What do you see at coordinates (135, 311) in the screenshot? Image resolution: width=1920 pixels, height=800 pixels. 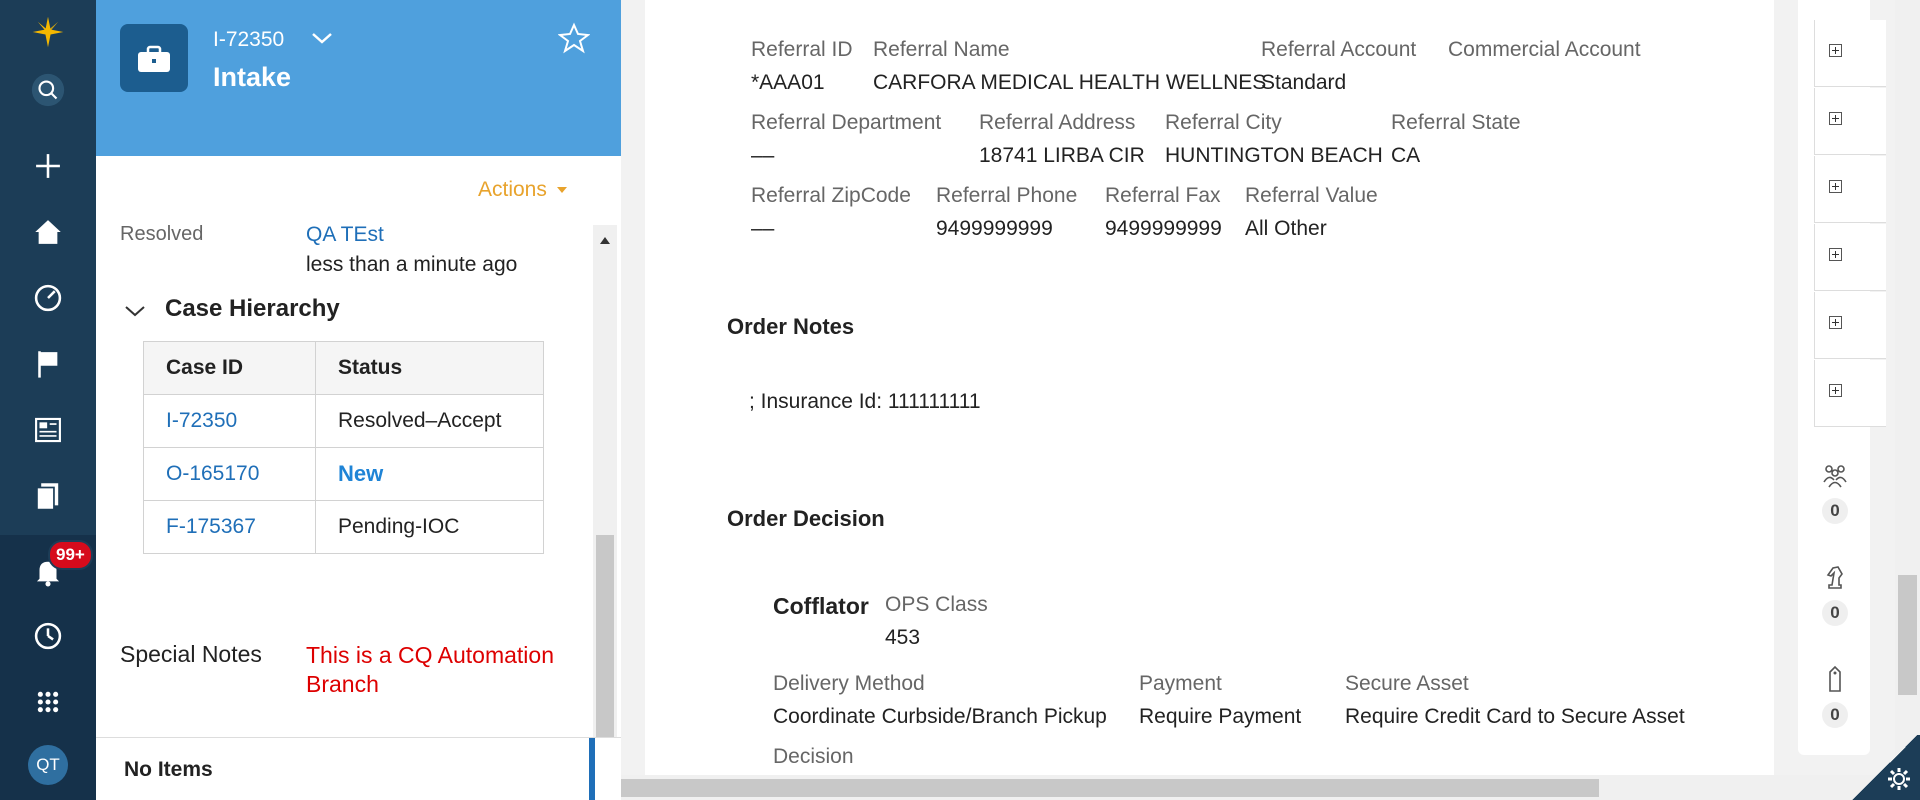 I see `case-hierarchy-chevron-down-icon` at bounding box center [135, 311].